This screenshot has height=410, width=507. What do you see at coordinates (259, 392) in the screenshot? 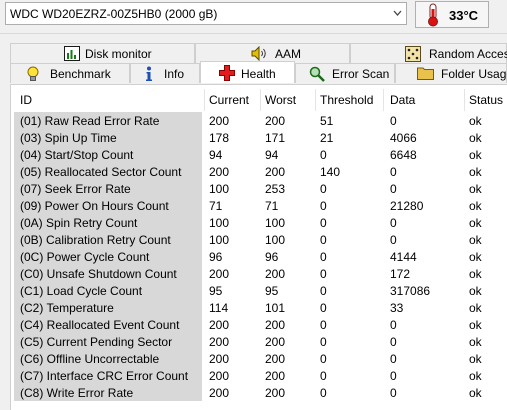
I see `table-row: (C8) Write Error Rate 200 200 0 0 ok` at bounding box center [259, 392].